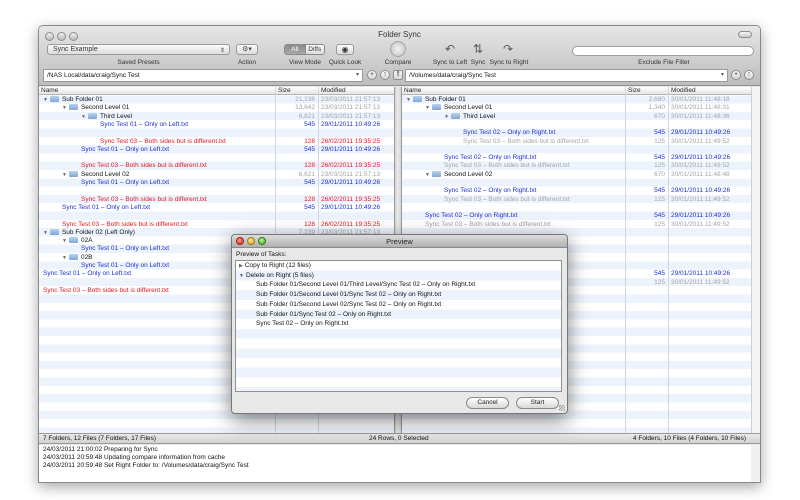 This screenshot has height=500, width=800. What do you see at coordinates (398, 49) in the screenshot?
I see `compare-button` at bounding box center [398, 49].